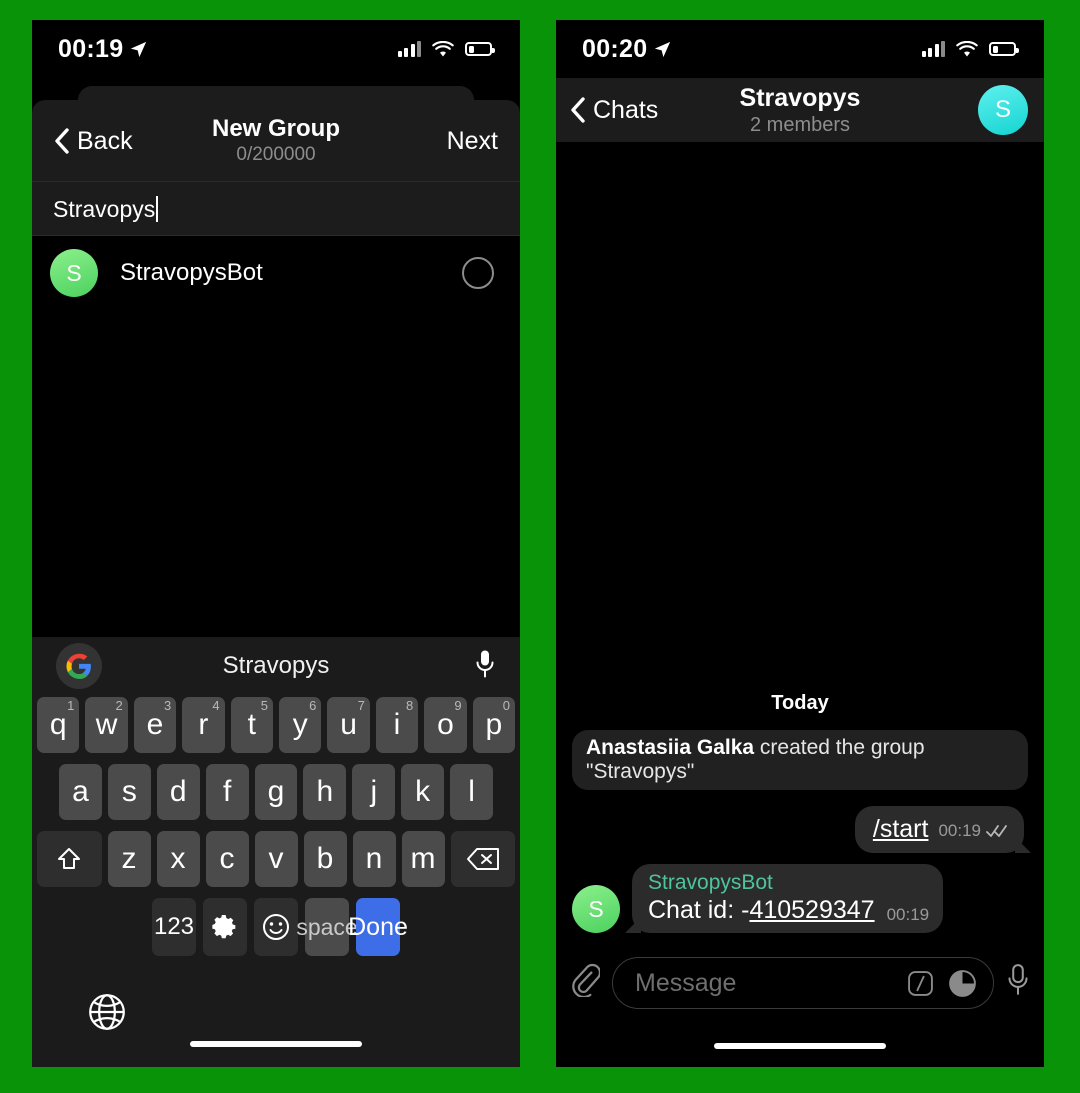 The image size is (1080, 1093). I want to click on next-button: Next, so click(472, 141).